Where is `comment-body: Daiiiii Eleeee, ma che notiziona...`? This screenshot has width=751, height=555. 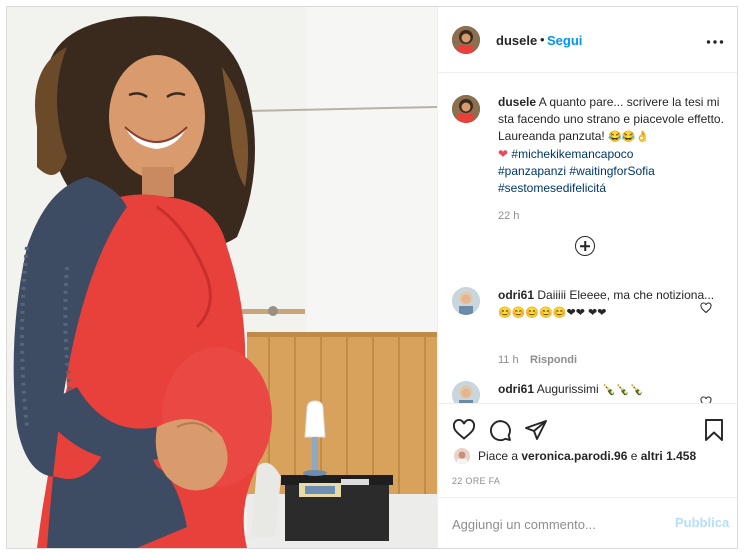
comment-body: Daiiiii Eleeee, ma che notiziona... is located at coordinates (626, 295).